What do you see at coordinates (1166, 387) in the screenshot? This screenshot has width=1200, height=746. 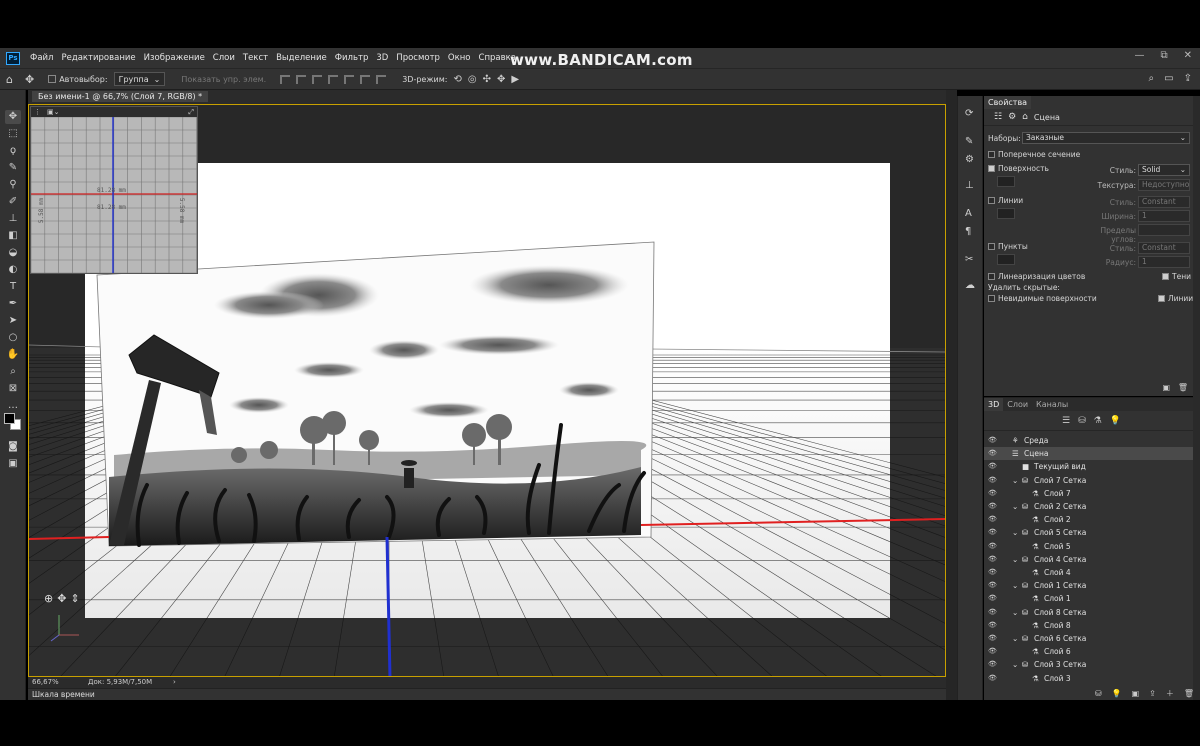 I see `render-button-icon: ▣` at bounding box center [1166, 387].